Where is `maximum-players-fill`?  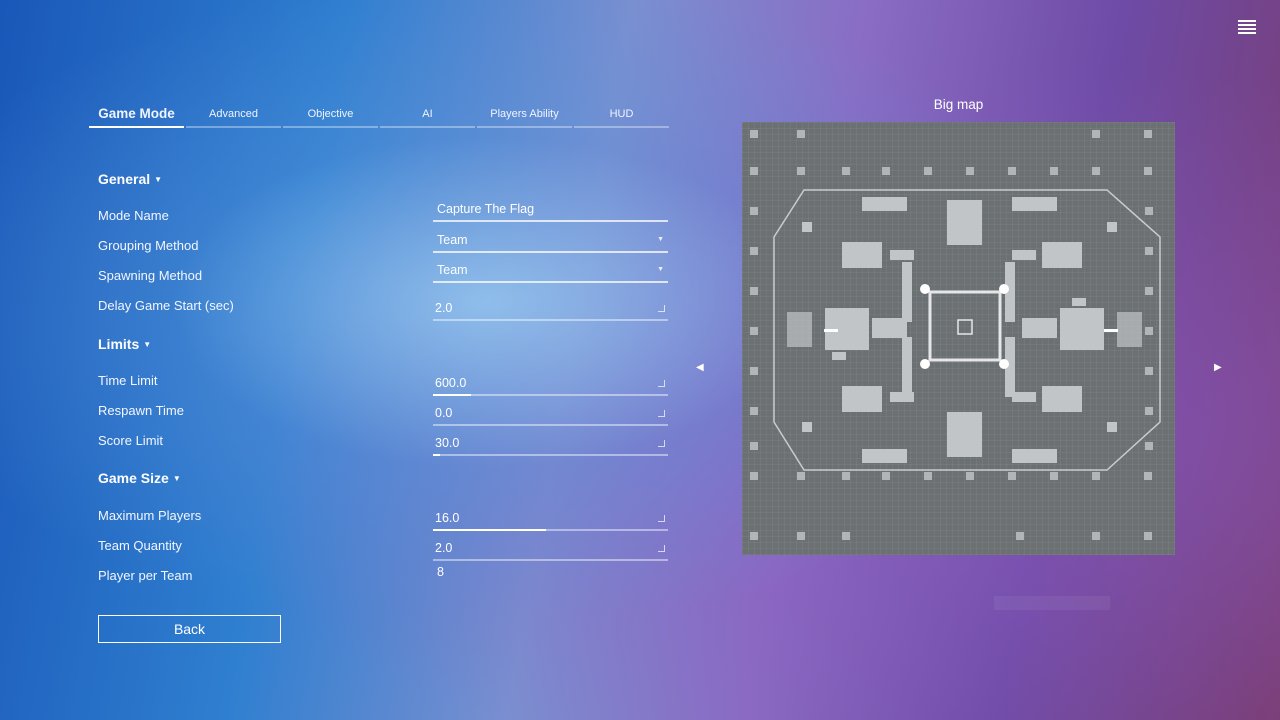
maximum-players-fill is located at coordinates (489, 530).